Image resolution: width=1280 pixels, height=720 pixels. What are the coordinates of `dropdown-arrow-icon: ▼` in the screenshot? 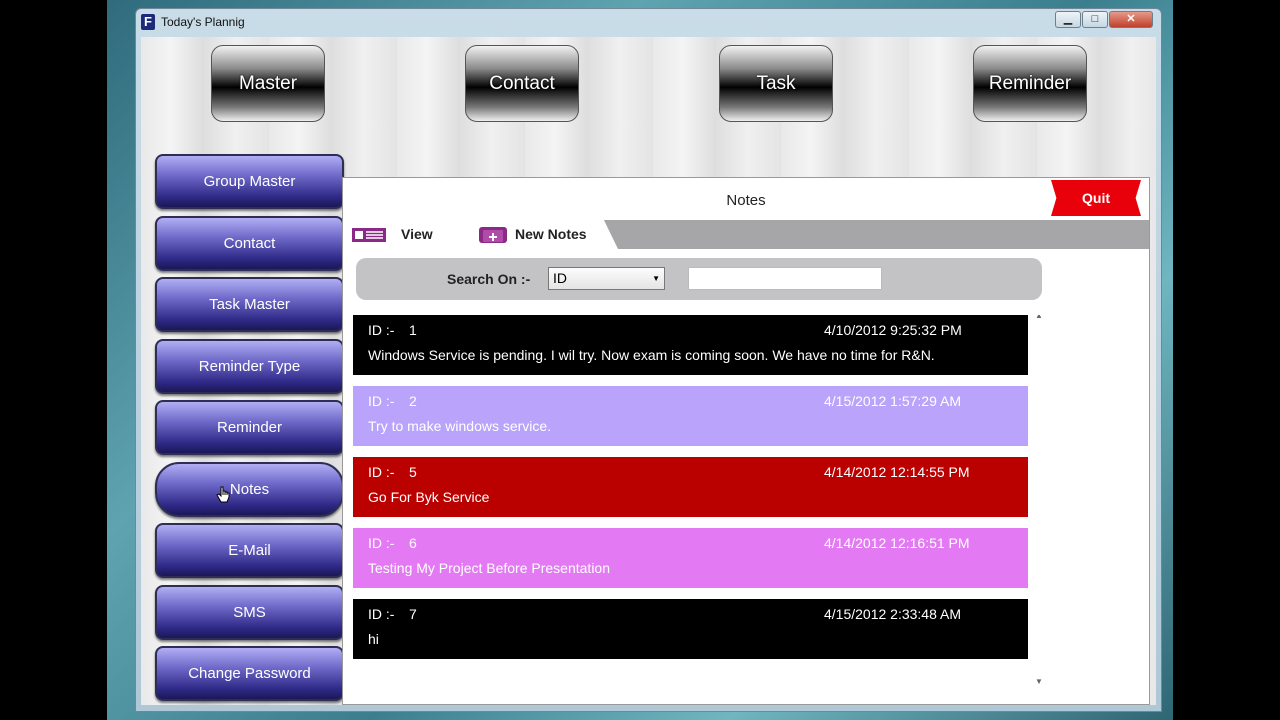 It's located at (656, 278).